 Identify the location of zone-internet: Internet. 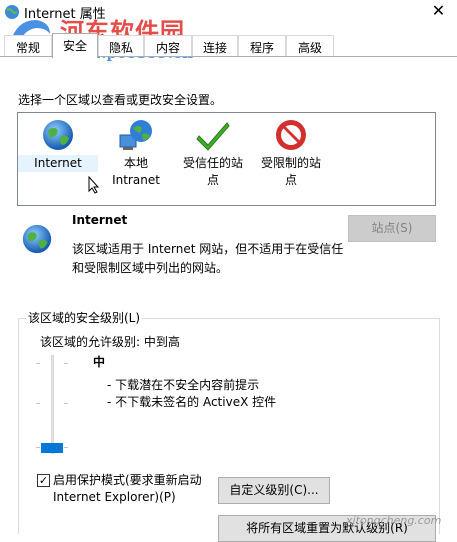
(58, 142).